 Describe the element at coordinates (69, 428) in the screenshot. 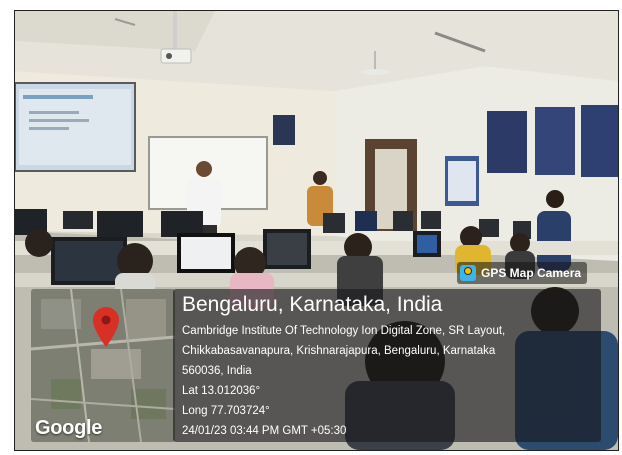

I see `google-logo: Google` at that location.